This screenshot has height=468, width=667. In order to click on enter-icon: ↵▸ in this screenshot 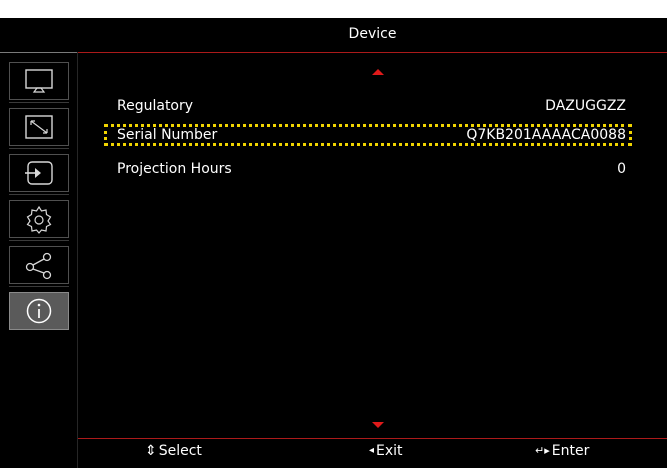, I will do `click(542, 450)`.